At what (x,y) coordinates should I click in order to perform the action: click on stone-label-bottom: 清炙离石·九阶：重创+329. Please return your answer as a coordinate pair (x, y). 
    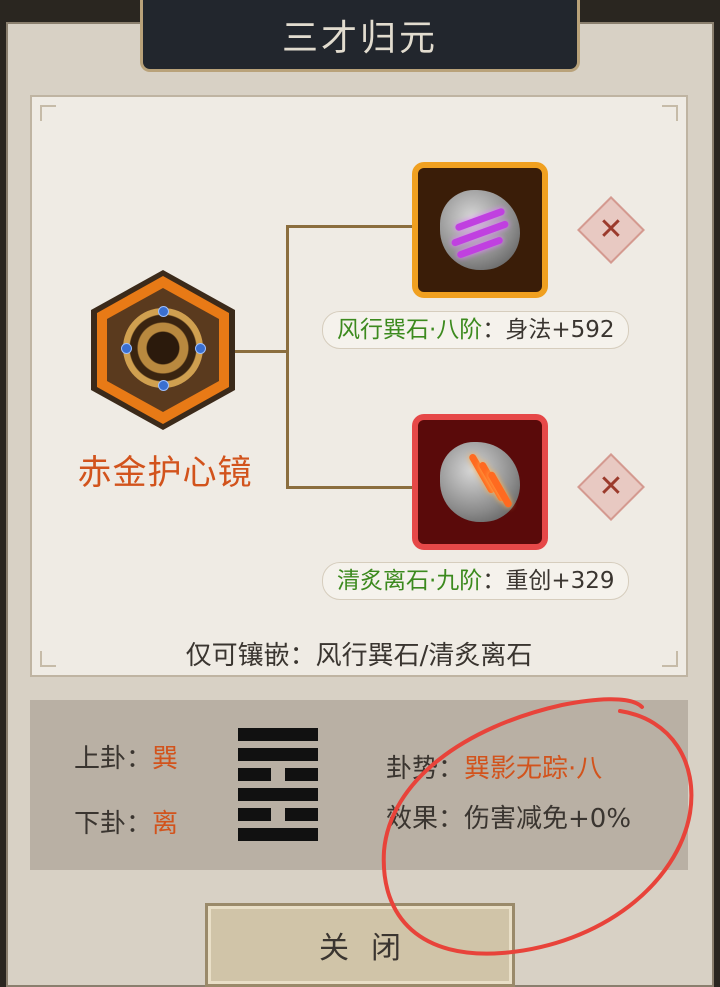
    Looking at the image, I should click on (476, 581).